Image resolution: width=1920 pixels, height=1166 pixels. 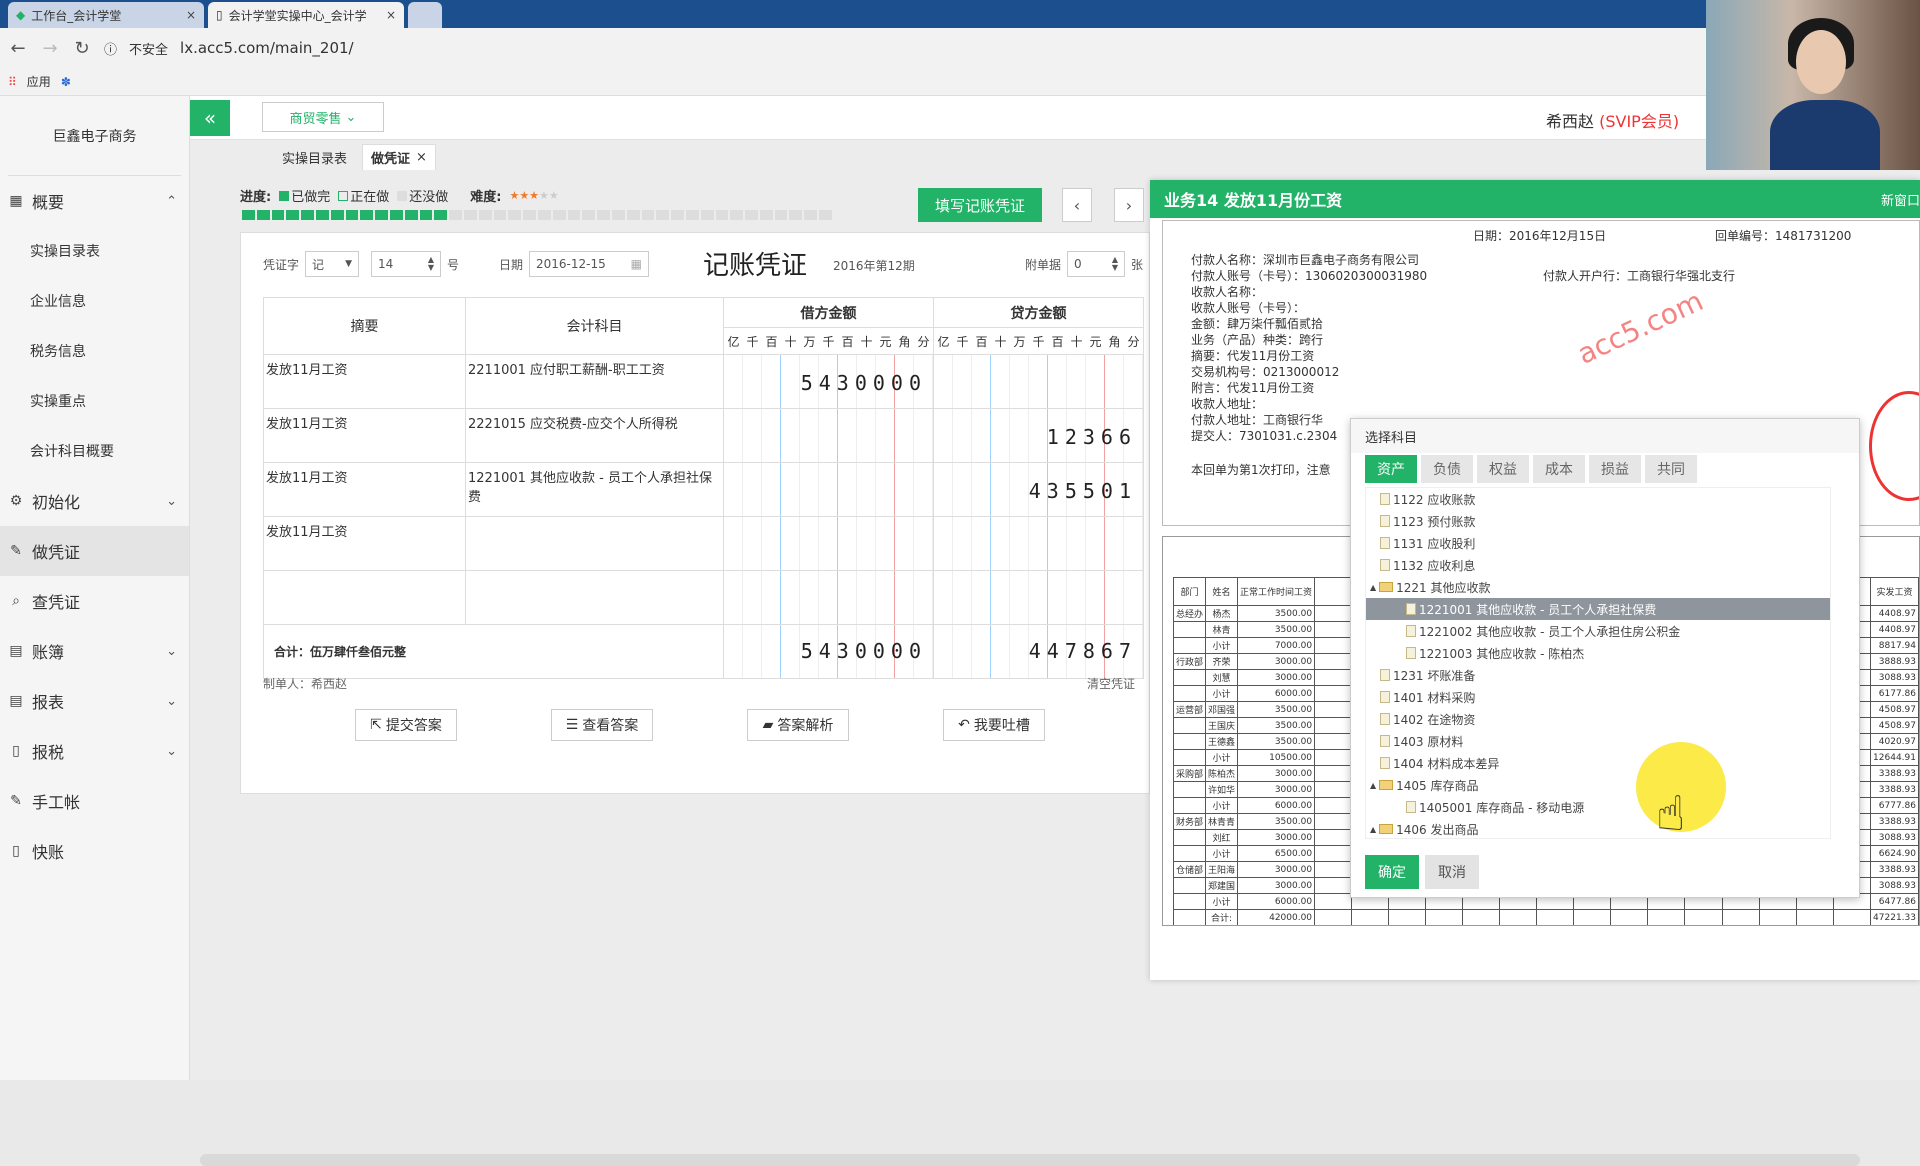 What do you see at coordinates (1598, 543) in the screenshot?
I see `tree-node: 1131 应收股利` at bounding box center [1598, 543].